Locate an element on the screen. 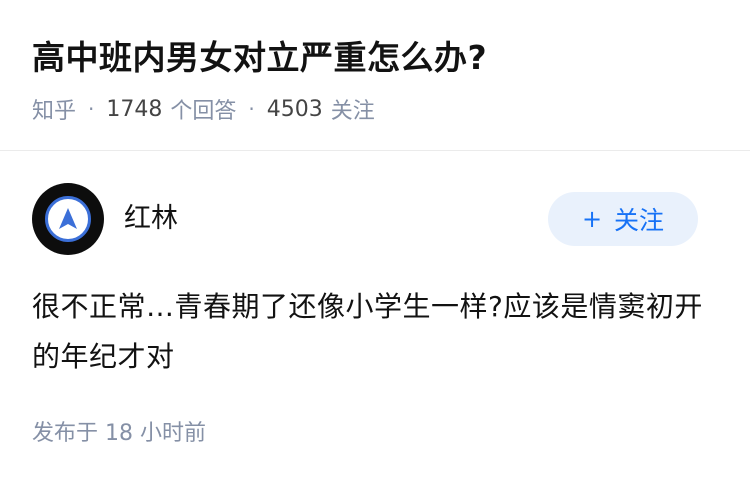 The height and width of the screenshot is (482, 750). plus-icon: + is located at coordinates (592, 219).